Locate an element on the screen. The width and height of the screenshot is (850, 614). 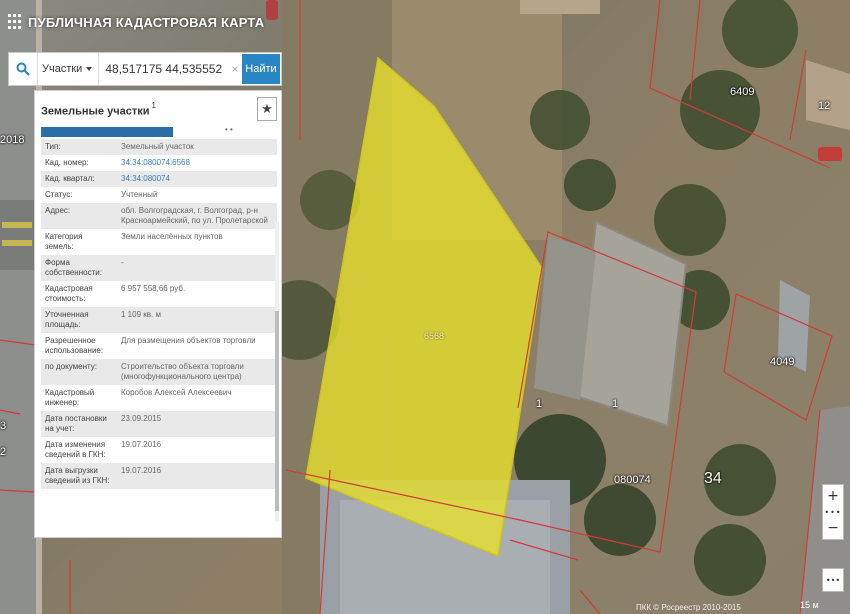
attribute-row: Кадастровая стоимость: 6 957 558,66 руб. is located at coordinates (159, 294).